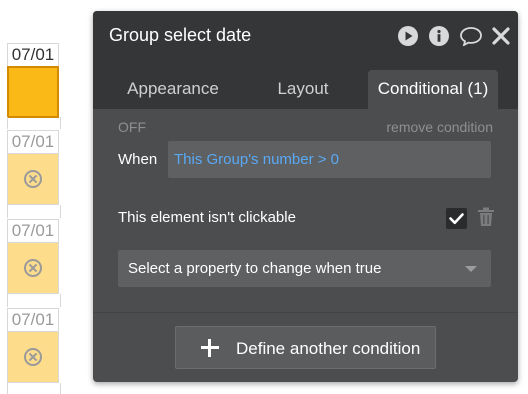  Describe the element at coordinates (256, 159) in the screenshot. I see `condition-expression: This Group's number > 0` at that location.